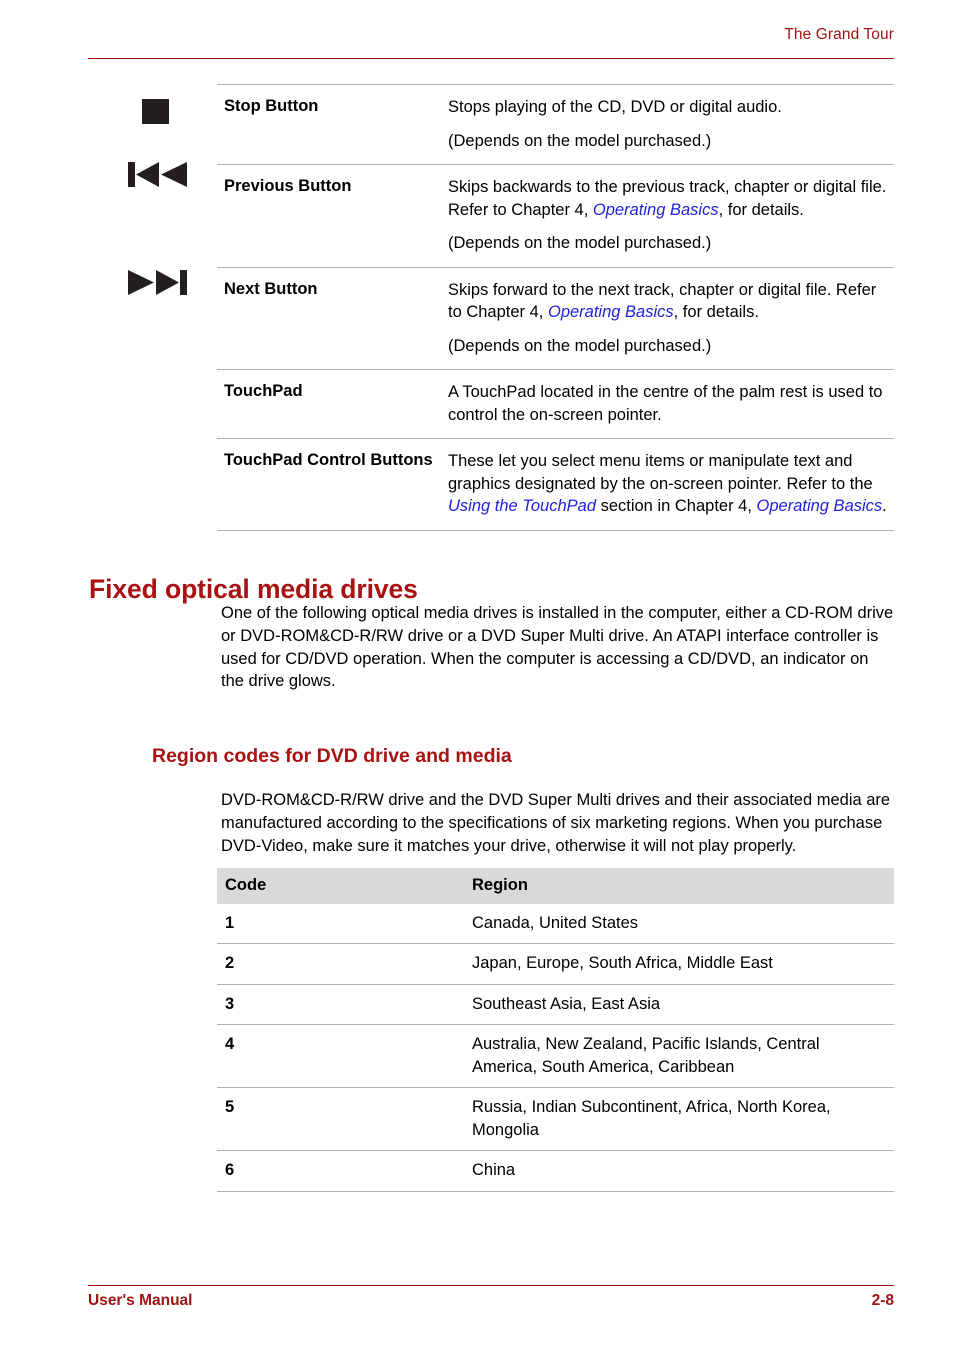 Image resolution: width=954 pixels, height=1351 pixels. I want to click on region-table-head: Code Region, so click(555, 886).